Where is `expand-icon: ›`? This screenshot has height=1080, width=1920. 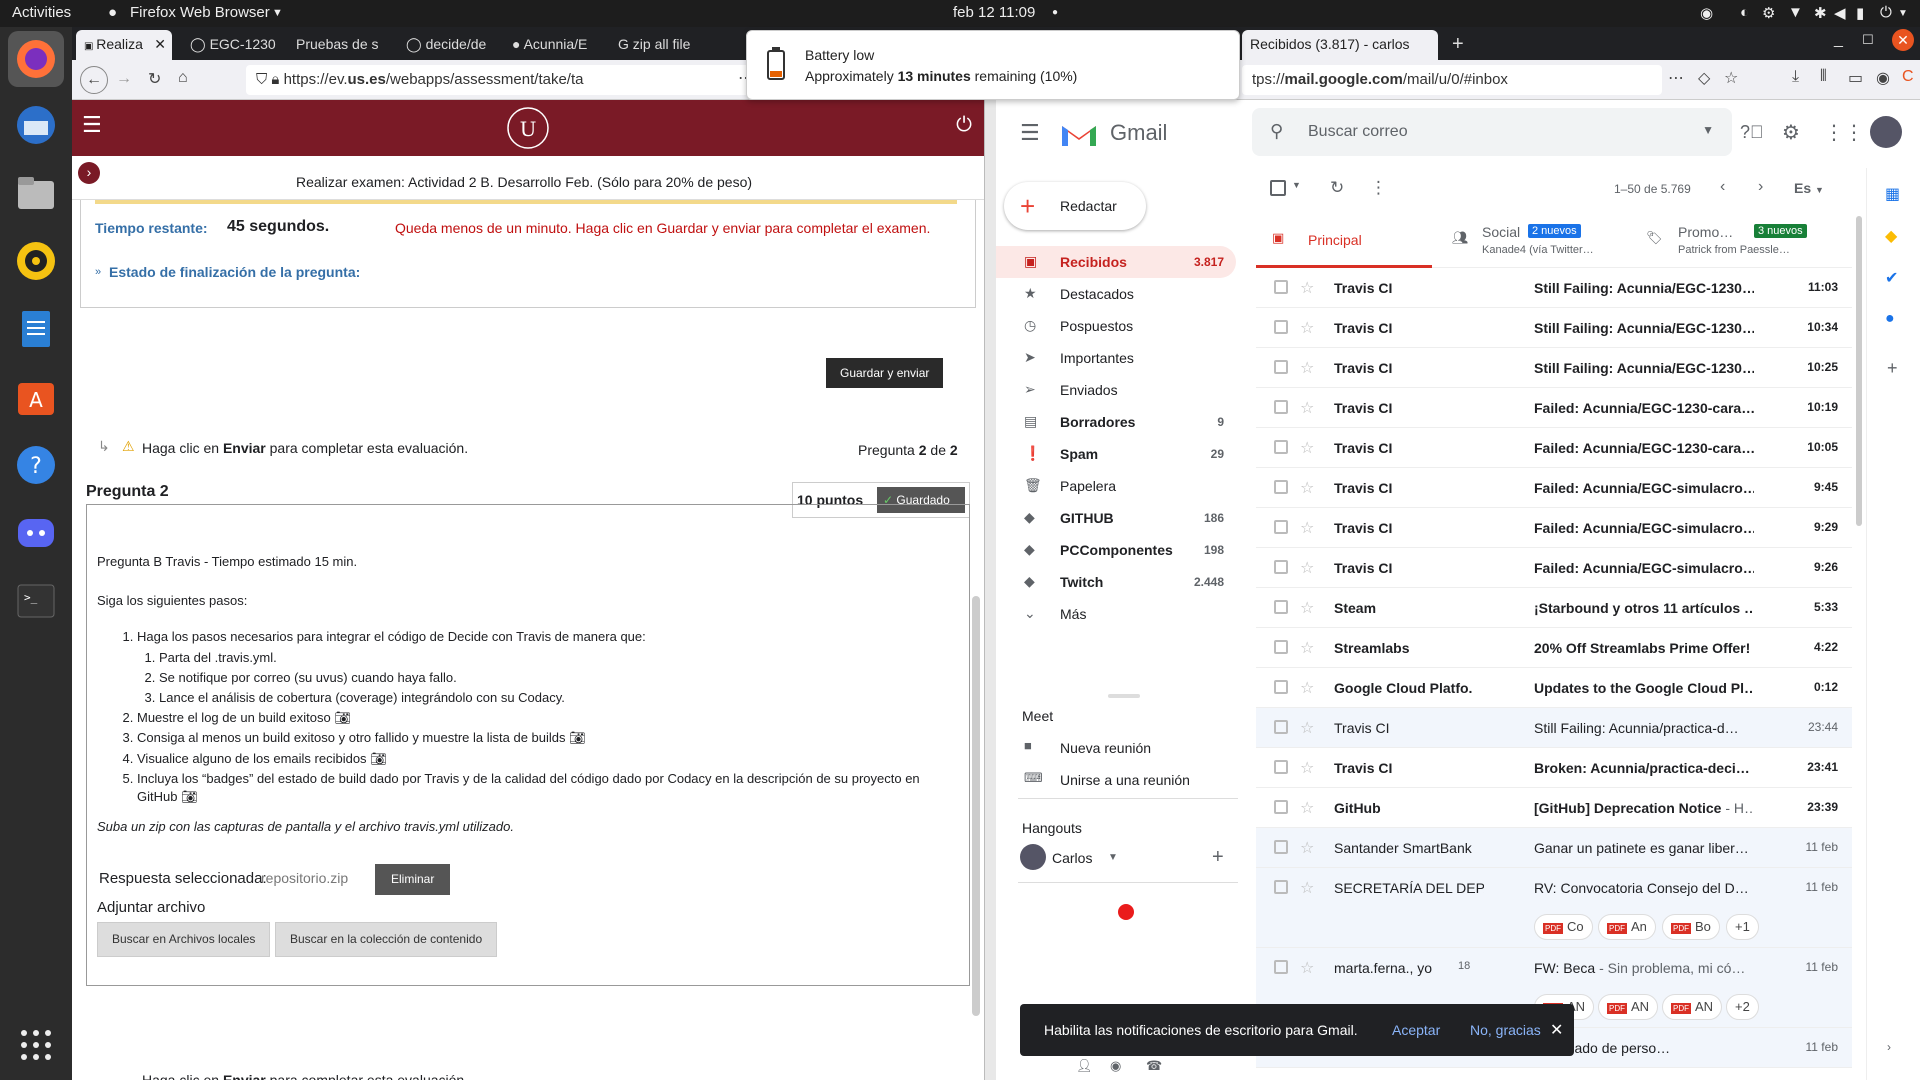 expand-icon: › is located at coordinates (1889, 1047).